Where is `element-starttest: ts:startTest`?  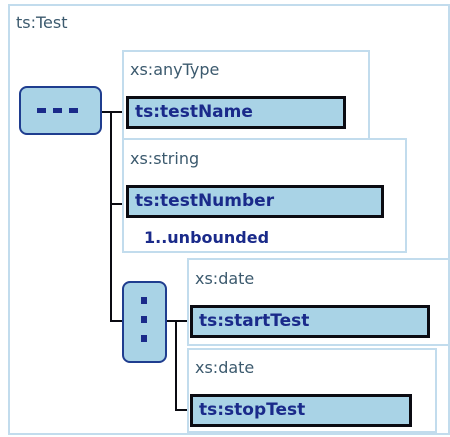
element-starttest: ts:startTest is located at coordinates (310, 321).